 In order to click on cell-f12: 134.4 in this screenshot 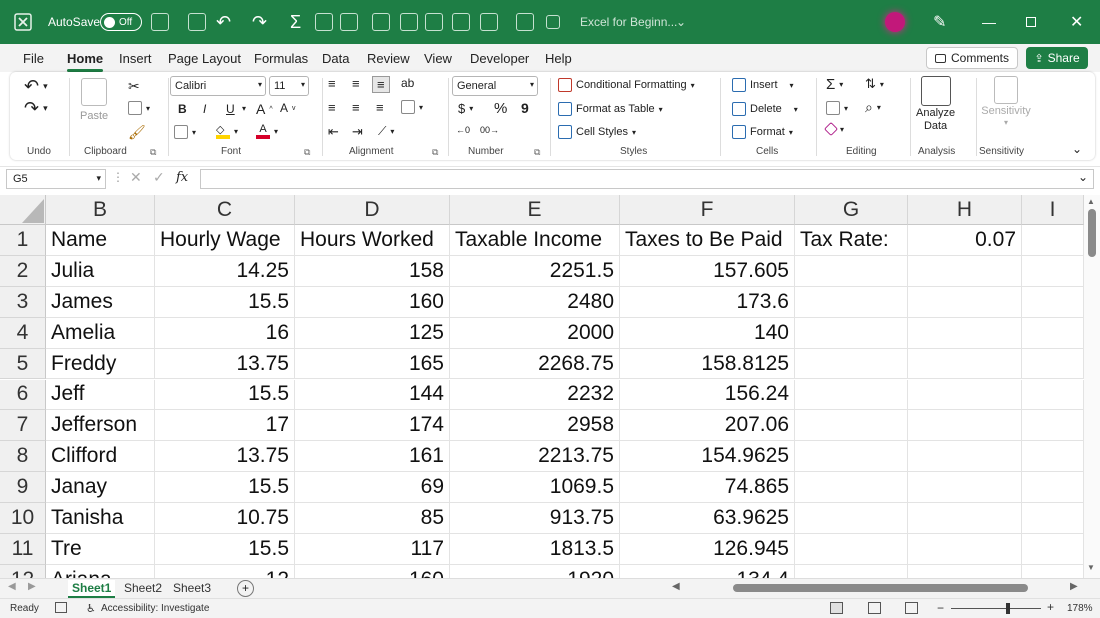, I will do `click(707, 571)`.